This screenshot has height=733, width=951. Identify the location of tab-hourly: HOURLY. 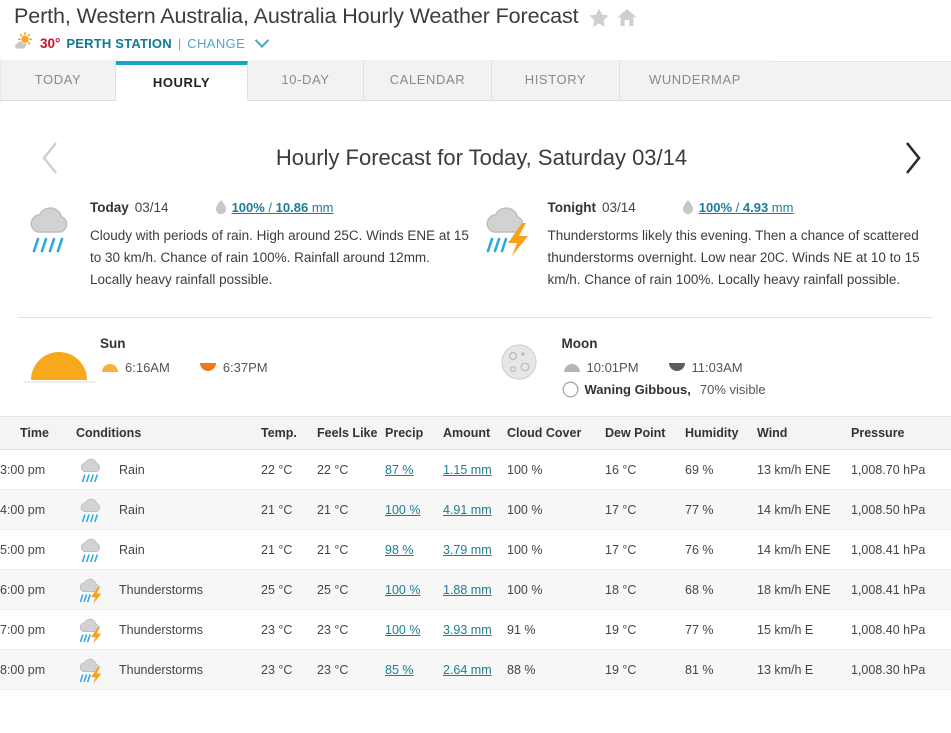
(182, 81).